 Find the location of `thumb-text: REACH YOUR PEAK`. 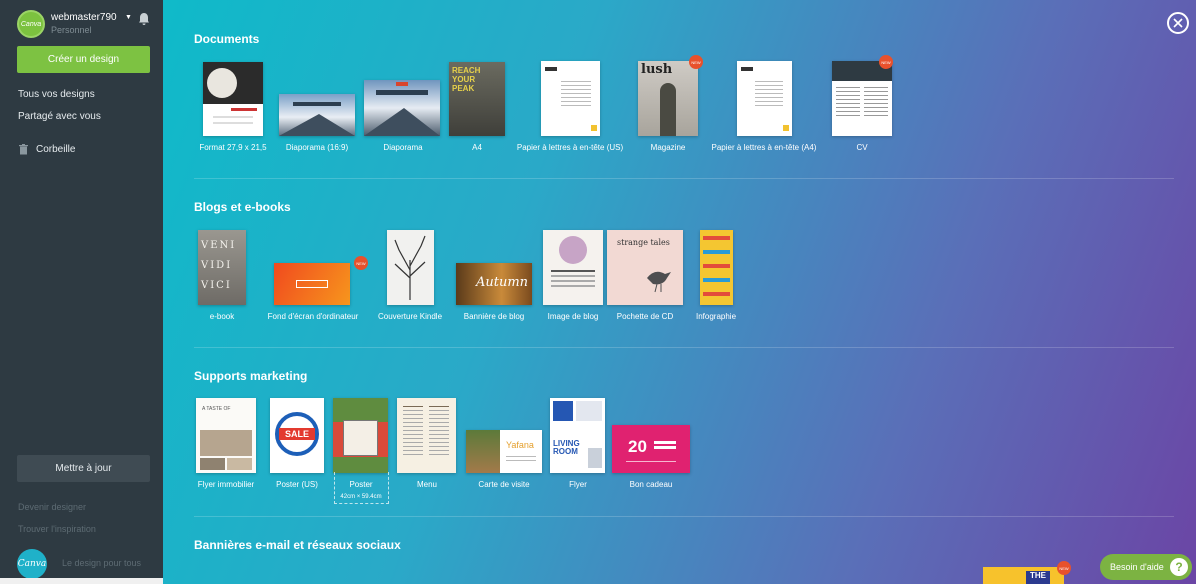

thumb-text: REACH YOUR PEAK is located at coordinates (466, 79).